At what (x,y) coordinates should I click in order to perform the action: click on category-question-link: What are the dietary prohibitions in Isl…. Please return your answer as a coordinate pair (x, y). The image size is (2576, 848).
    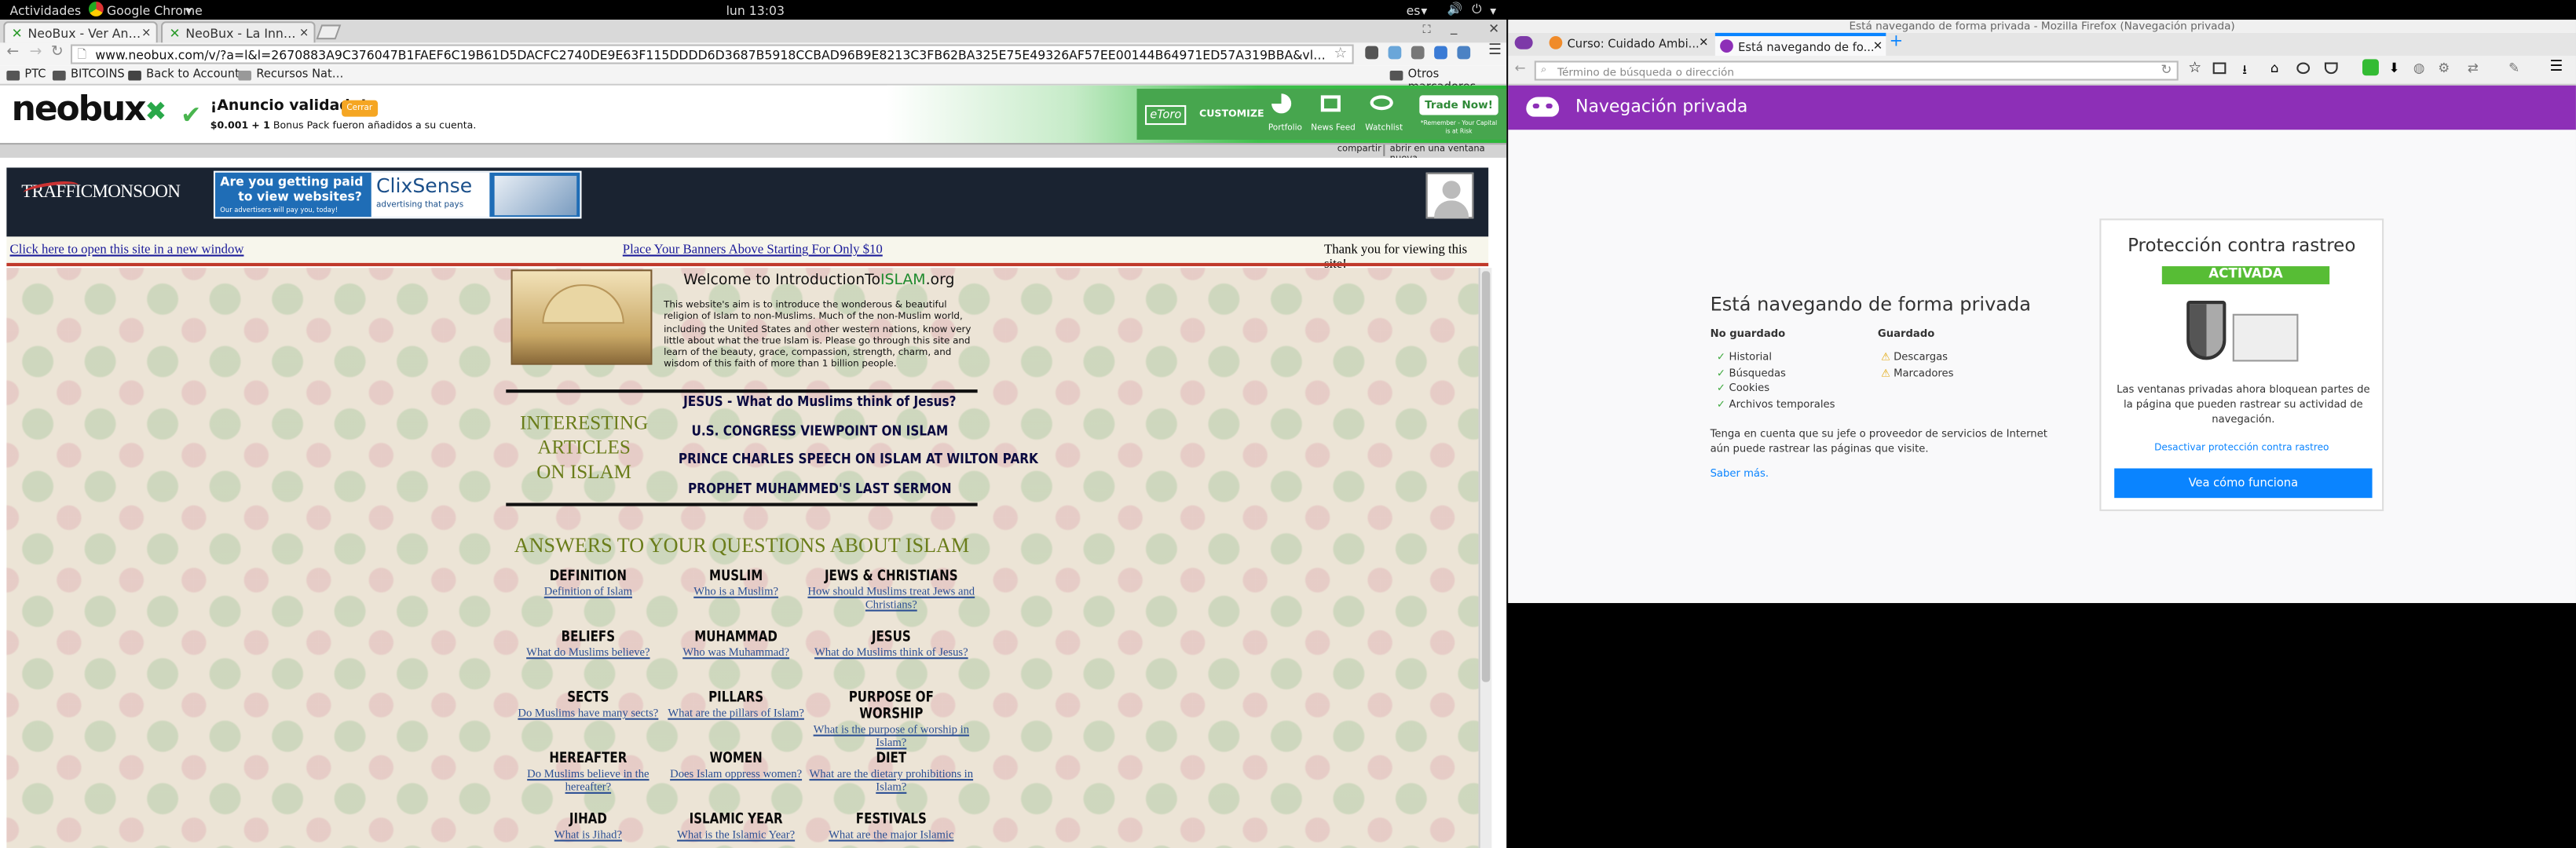
    Looking at the image, I should click on (892, 780).